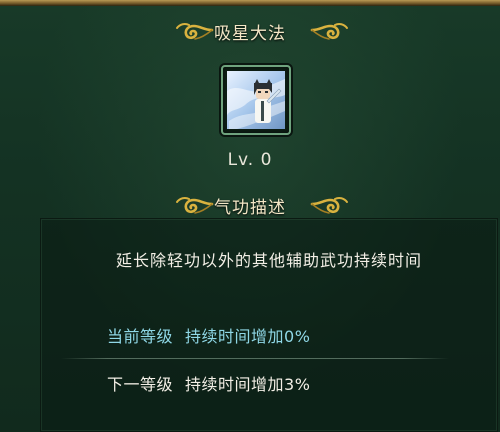  What do you see at coordinates (248, 336) in the screenshot?
I see `current-level-effect: 持续时间增加0%` at bounding box center [248, 336].